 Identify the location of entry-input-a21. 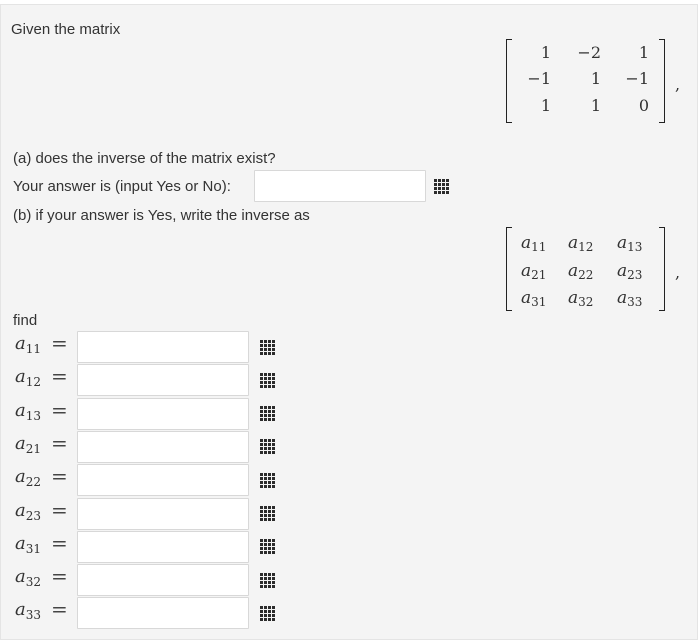
(163, 446).